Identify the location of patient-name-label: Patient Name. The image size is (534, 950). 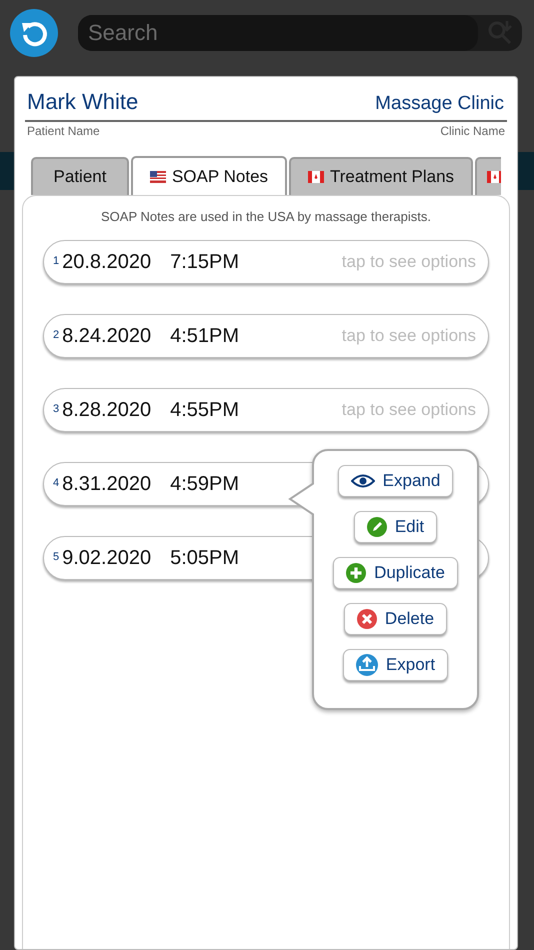
(63, 131).